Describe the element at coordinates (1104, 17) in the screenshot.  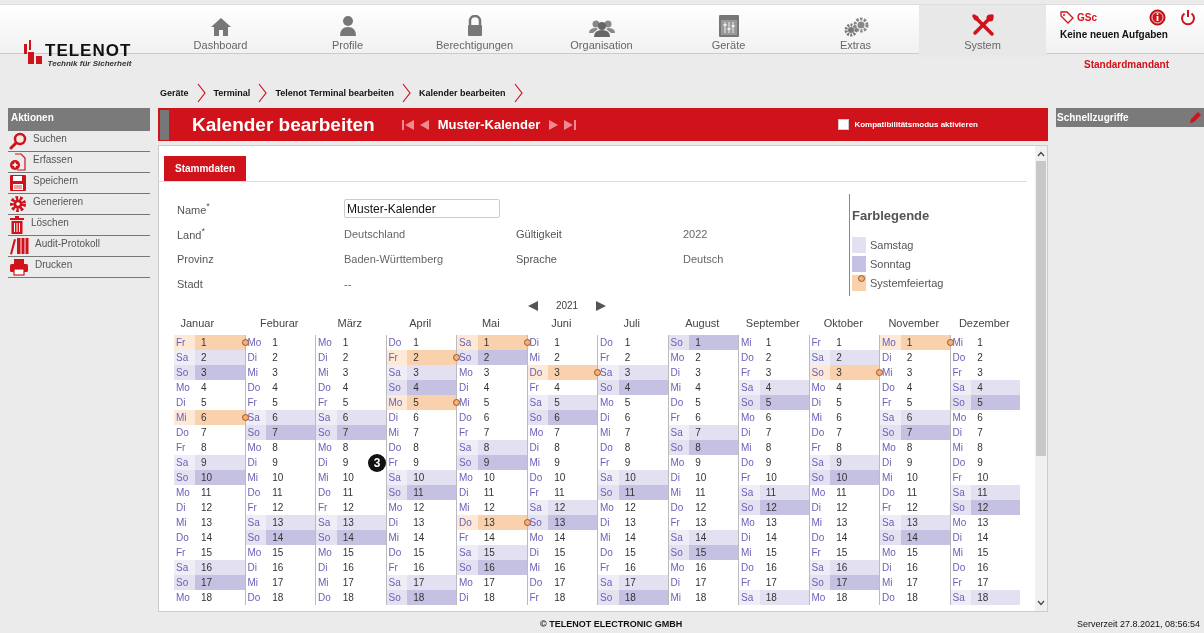
I see `user-initials: GSc` at that location.